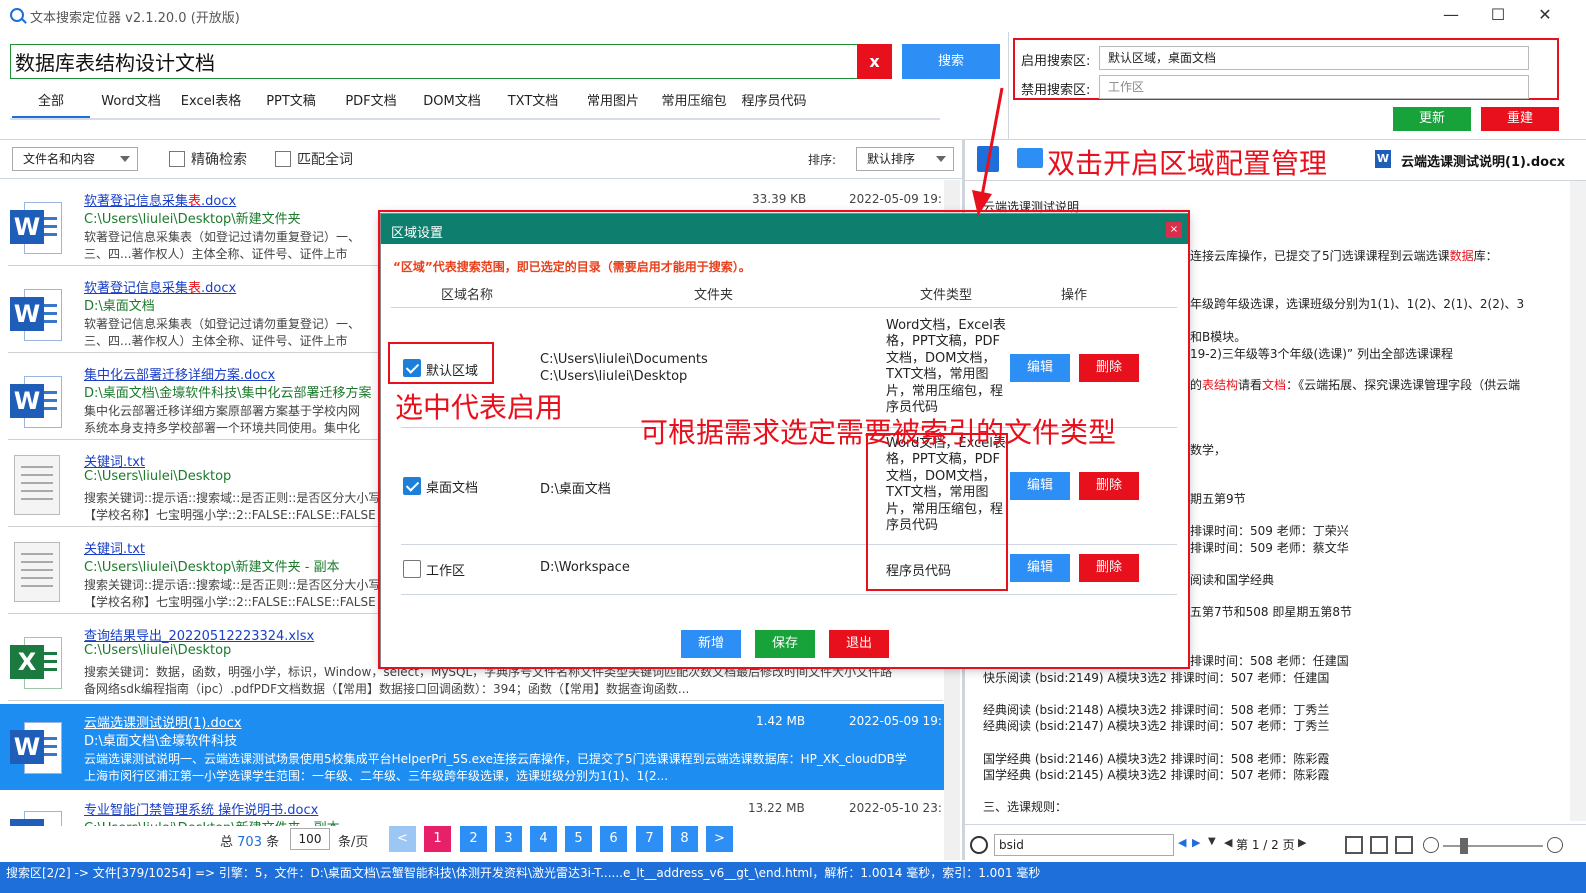 This screenshot has height=893, width=1586. Describe the element at coordinates (163, 721) in the screenshot. I see `file-name: 云端选课测试说明(1).docx` at that location.